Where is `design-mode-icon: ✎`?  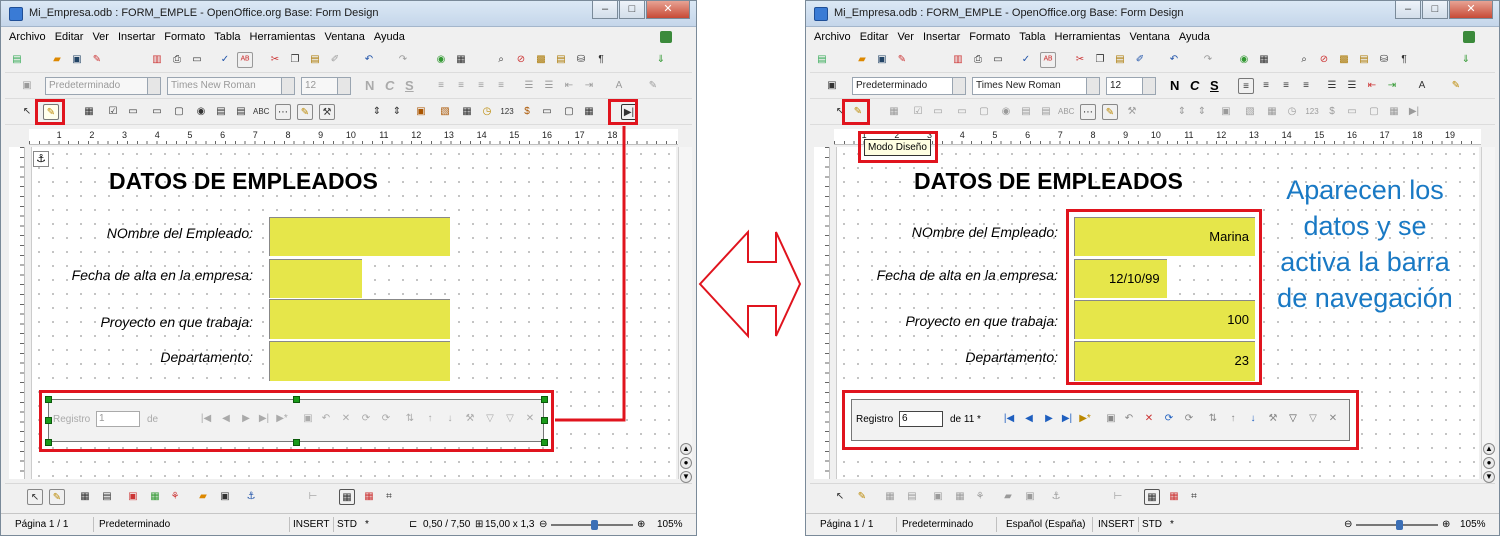
design-mode-icon: ✎ is located at coordinates (57, 497).